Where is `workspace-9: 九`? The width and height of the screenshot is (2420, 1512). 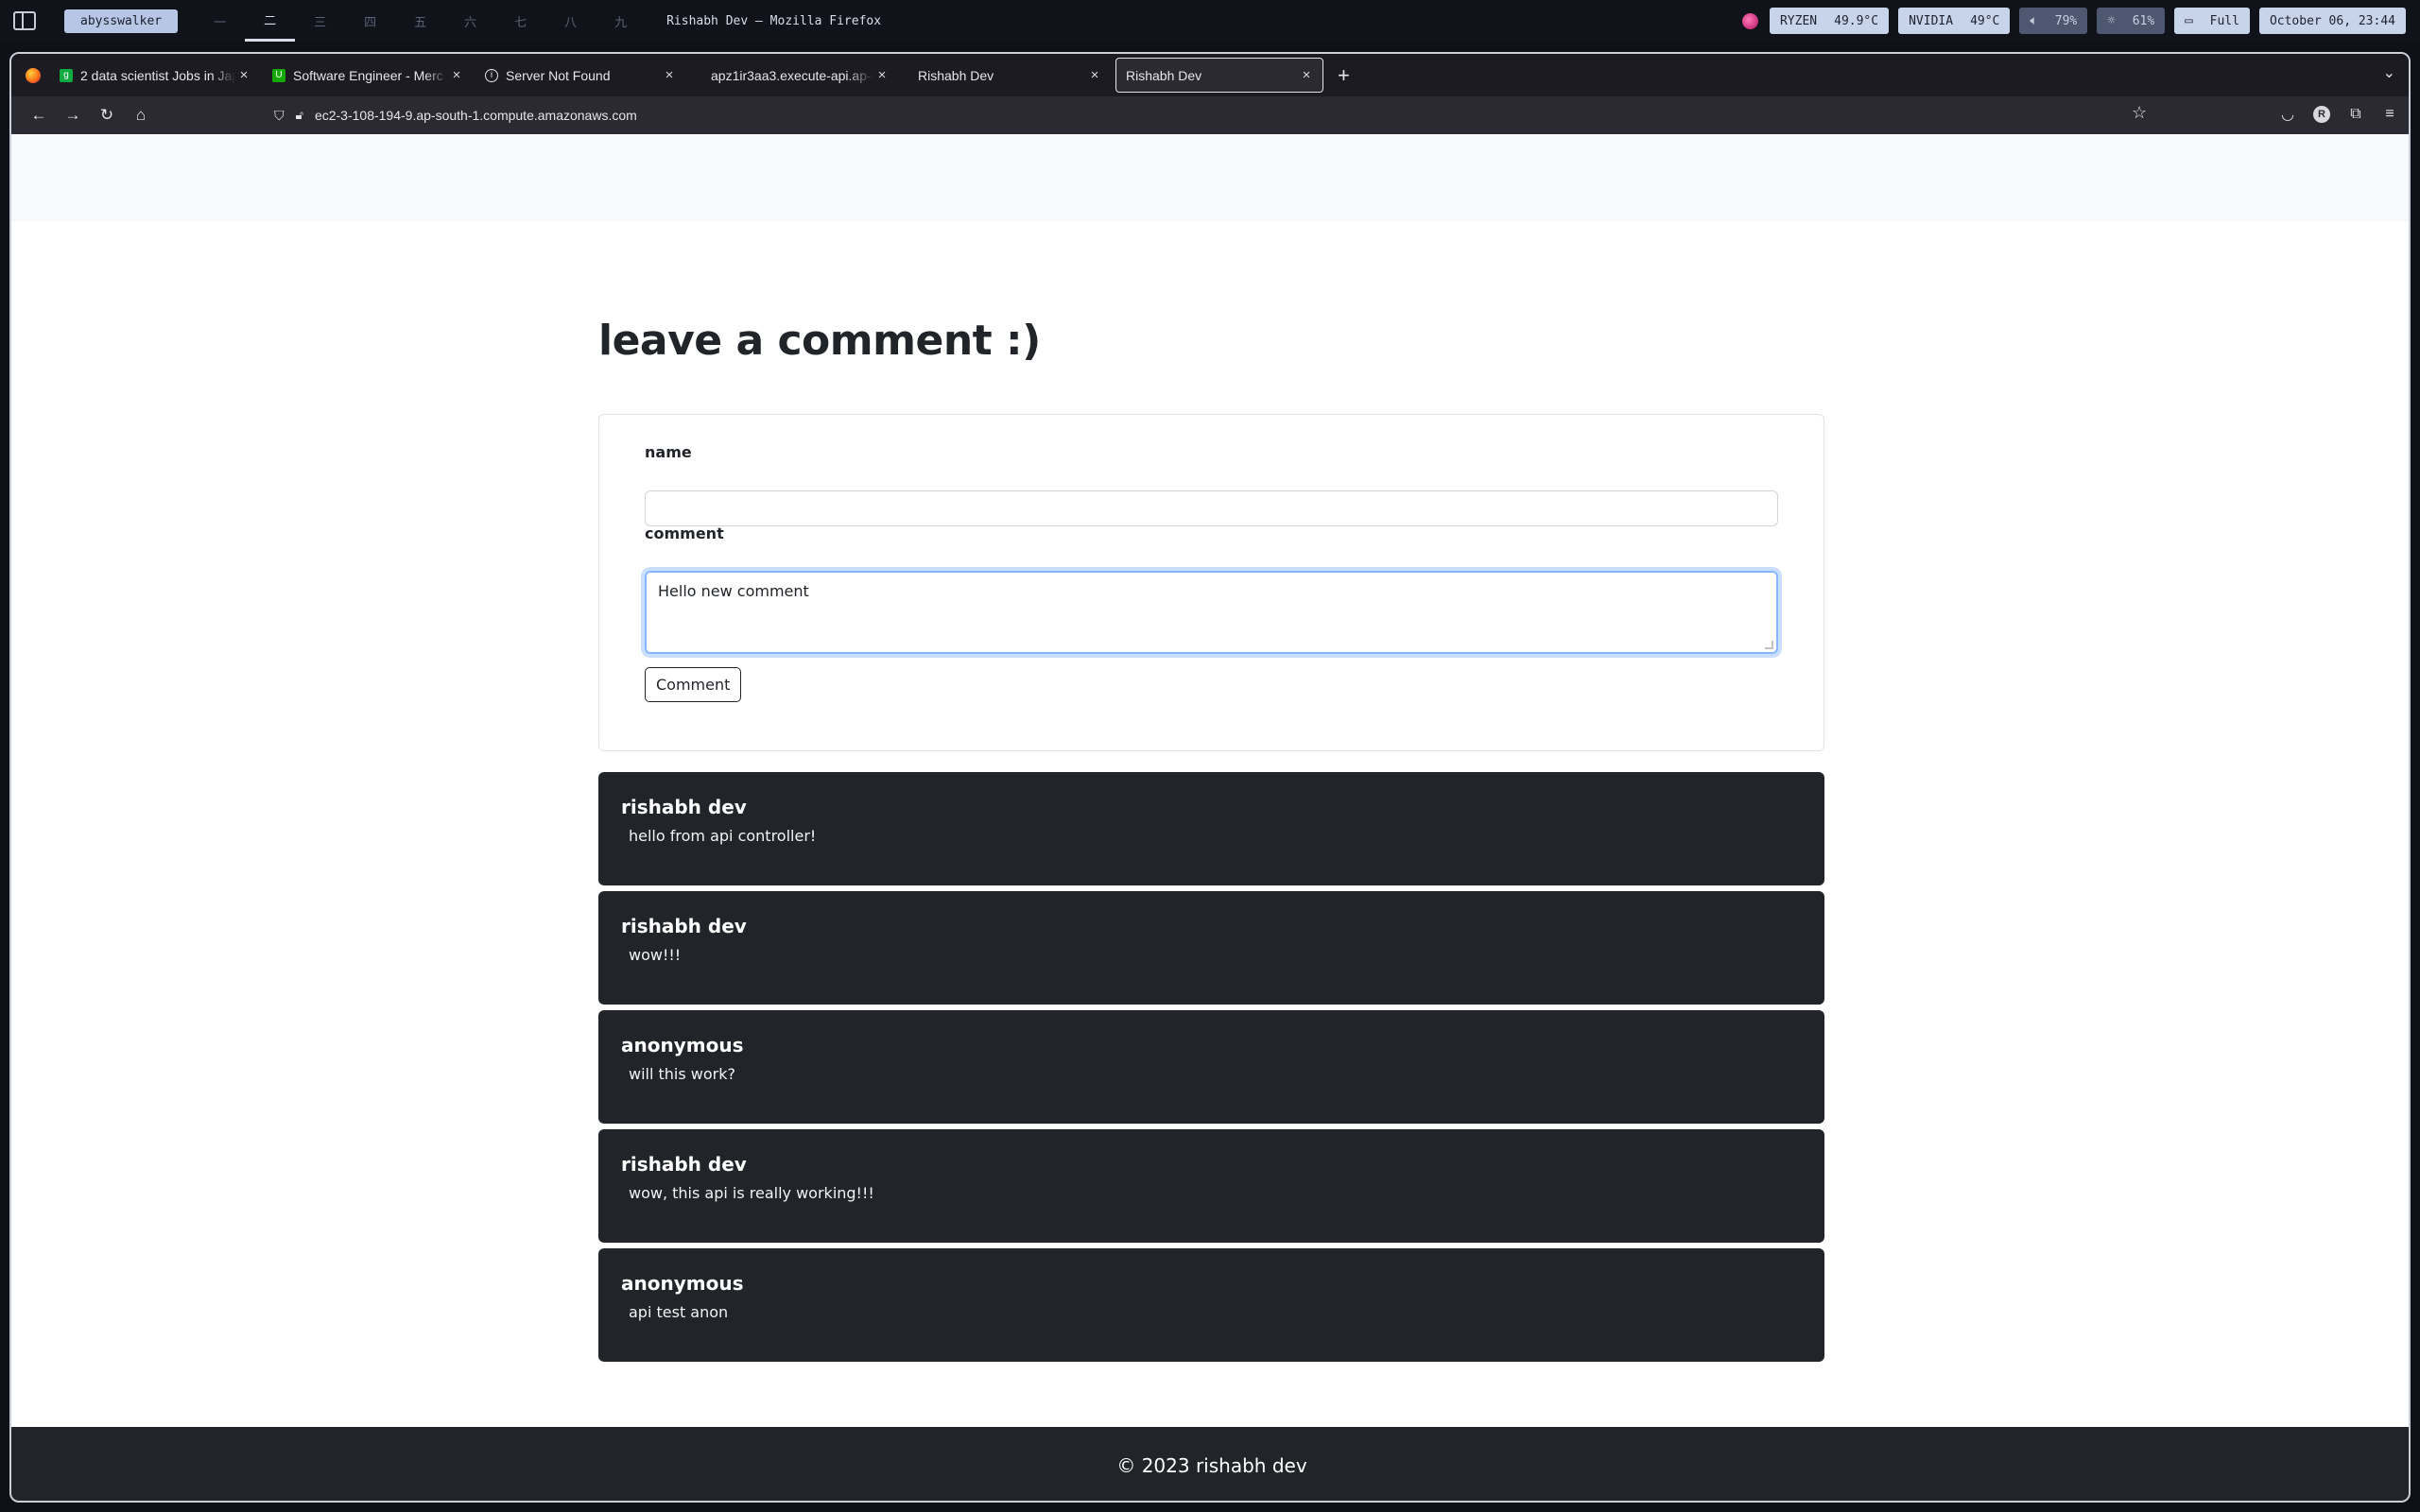 workspace-9: 九 is located at coordinates (621, 21).